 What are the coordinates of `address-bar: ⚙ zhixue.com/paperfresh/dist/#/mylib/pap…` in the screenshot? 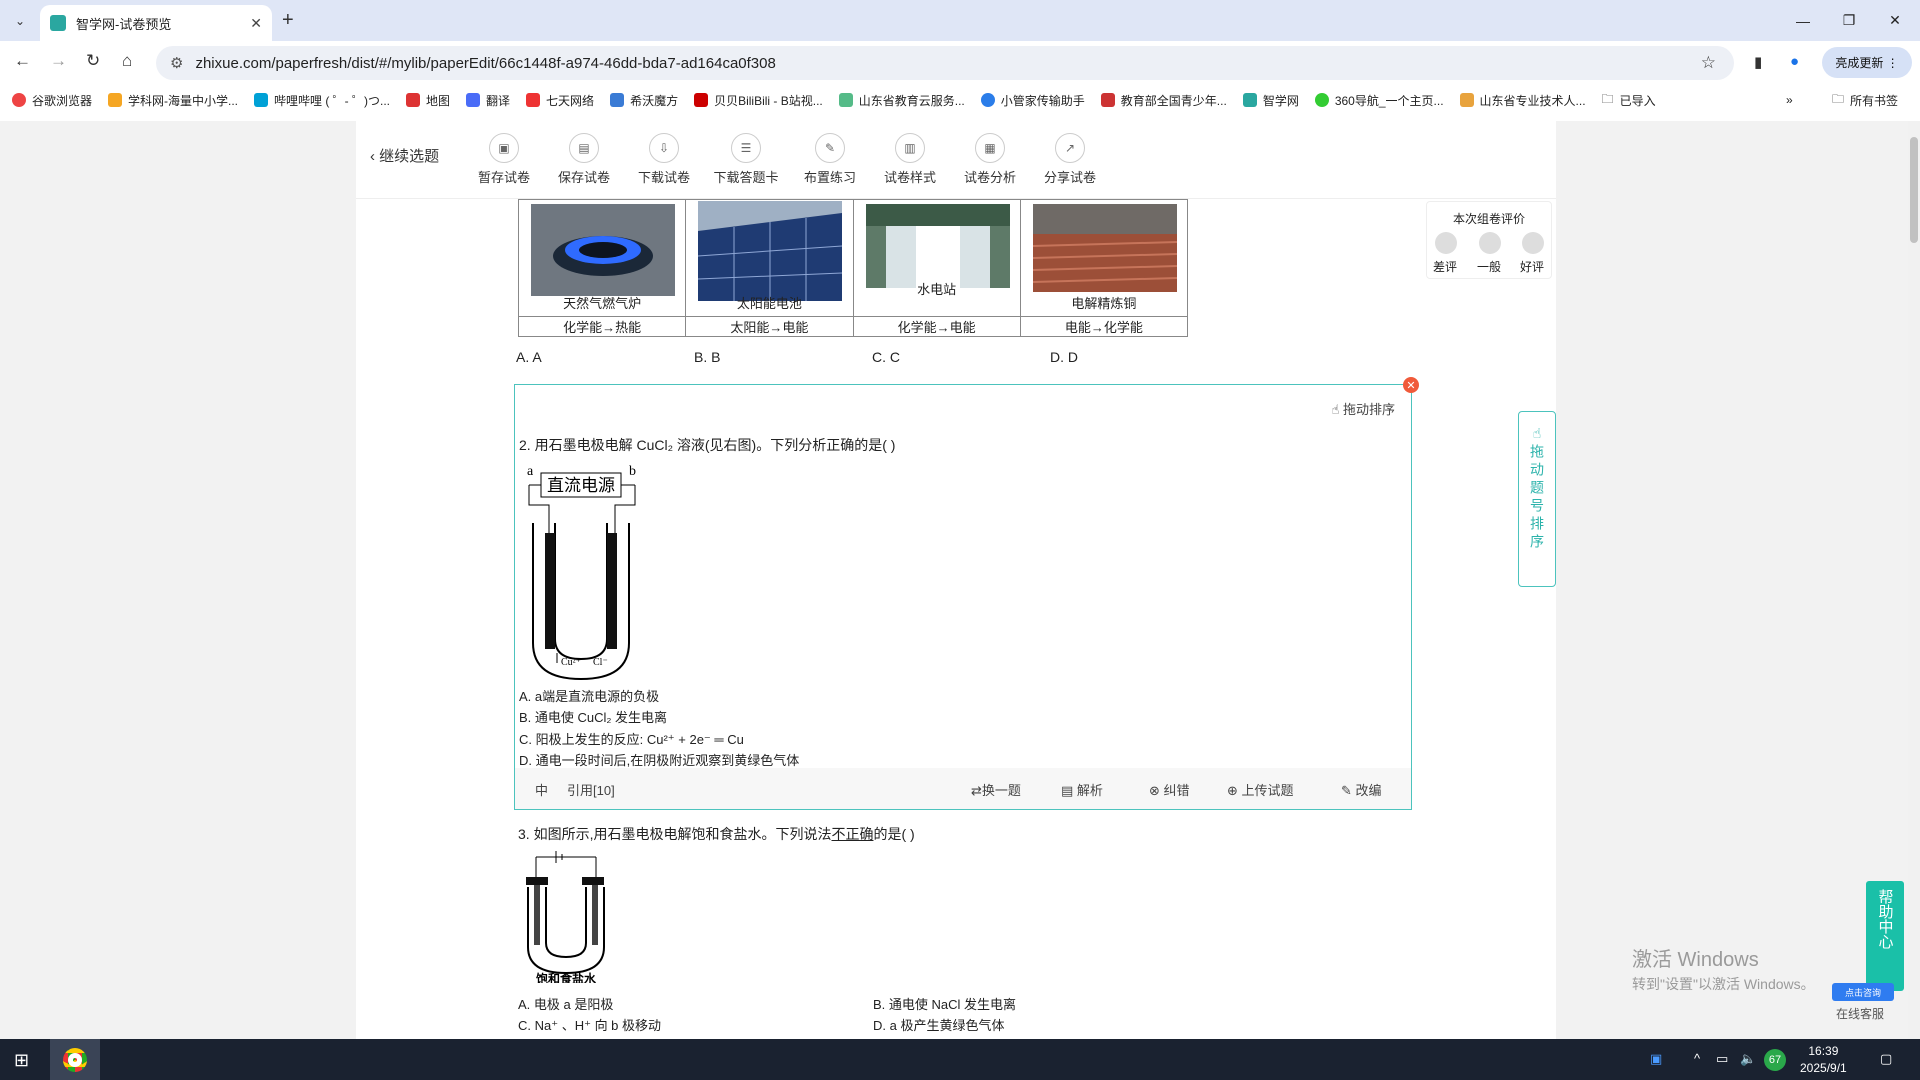 It's located at (945, 63).